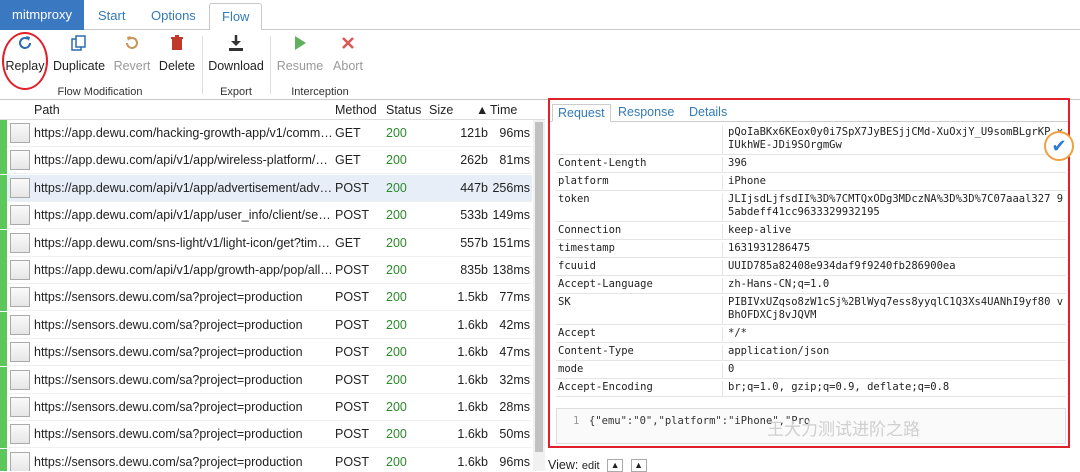 The width and height of the screenshot is (1080, 472). I want to click on flow-size: 557b, so click(474, 242).